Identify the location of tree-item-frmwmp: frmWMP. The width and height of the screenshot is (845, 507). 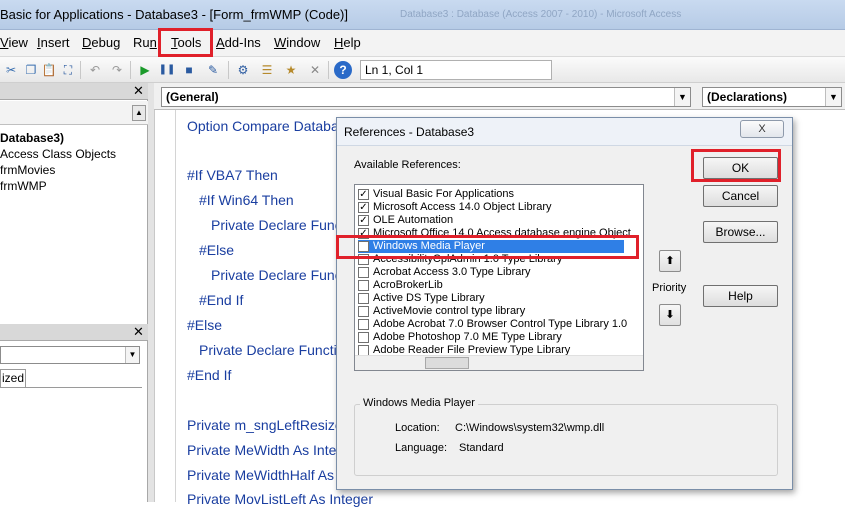
(23, 186).